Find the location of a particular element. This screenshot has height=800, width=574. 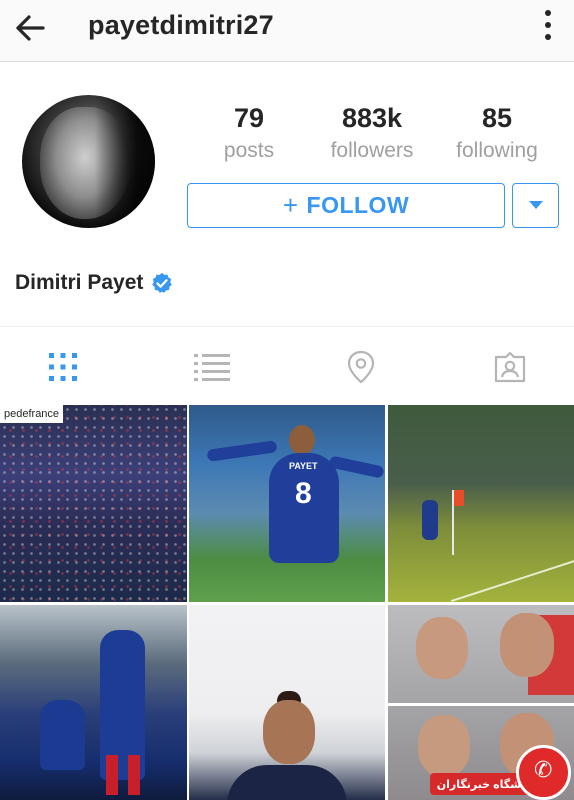

grid-photo: PAYET 8 is located at coordinates (287, 503).